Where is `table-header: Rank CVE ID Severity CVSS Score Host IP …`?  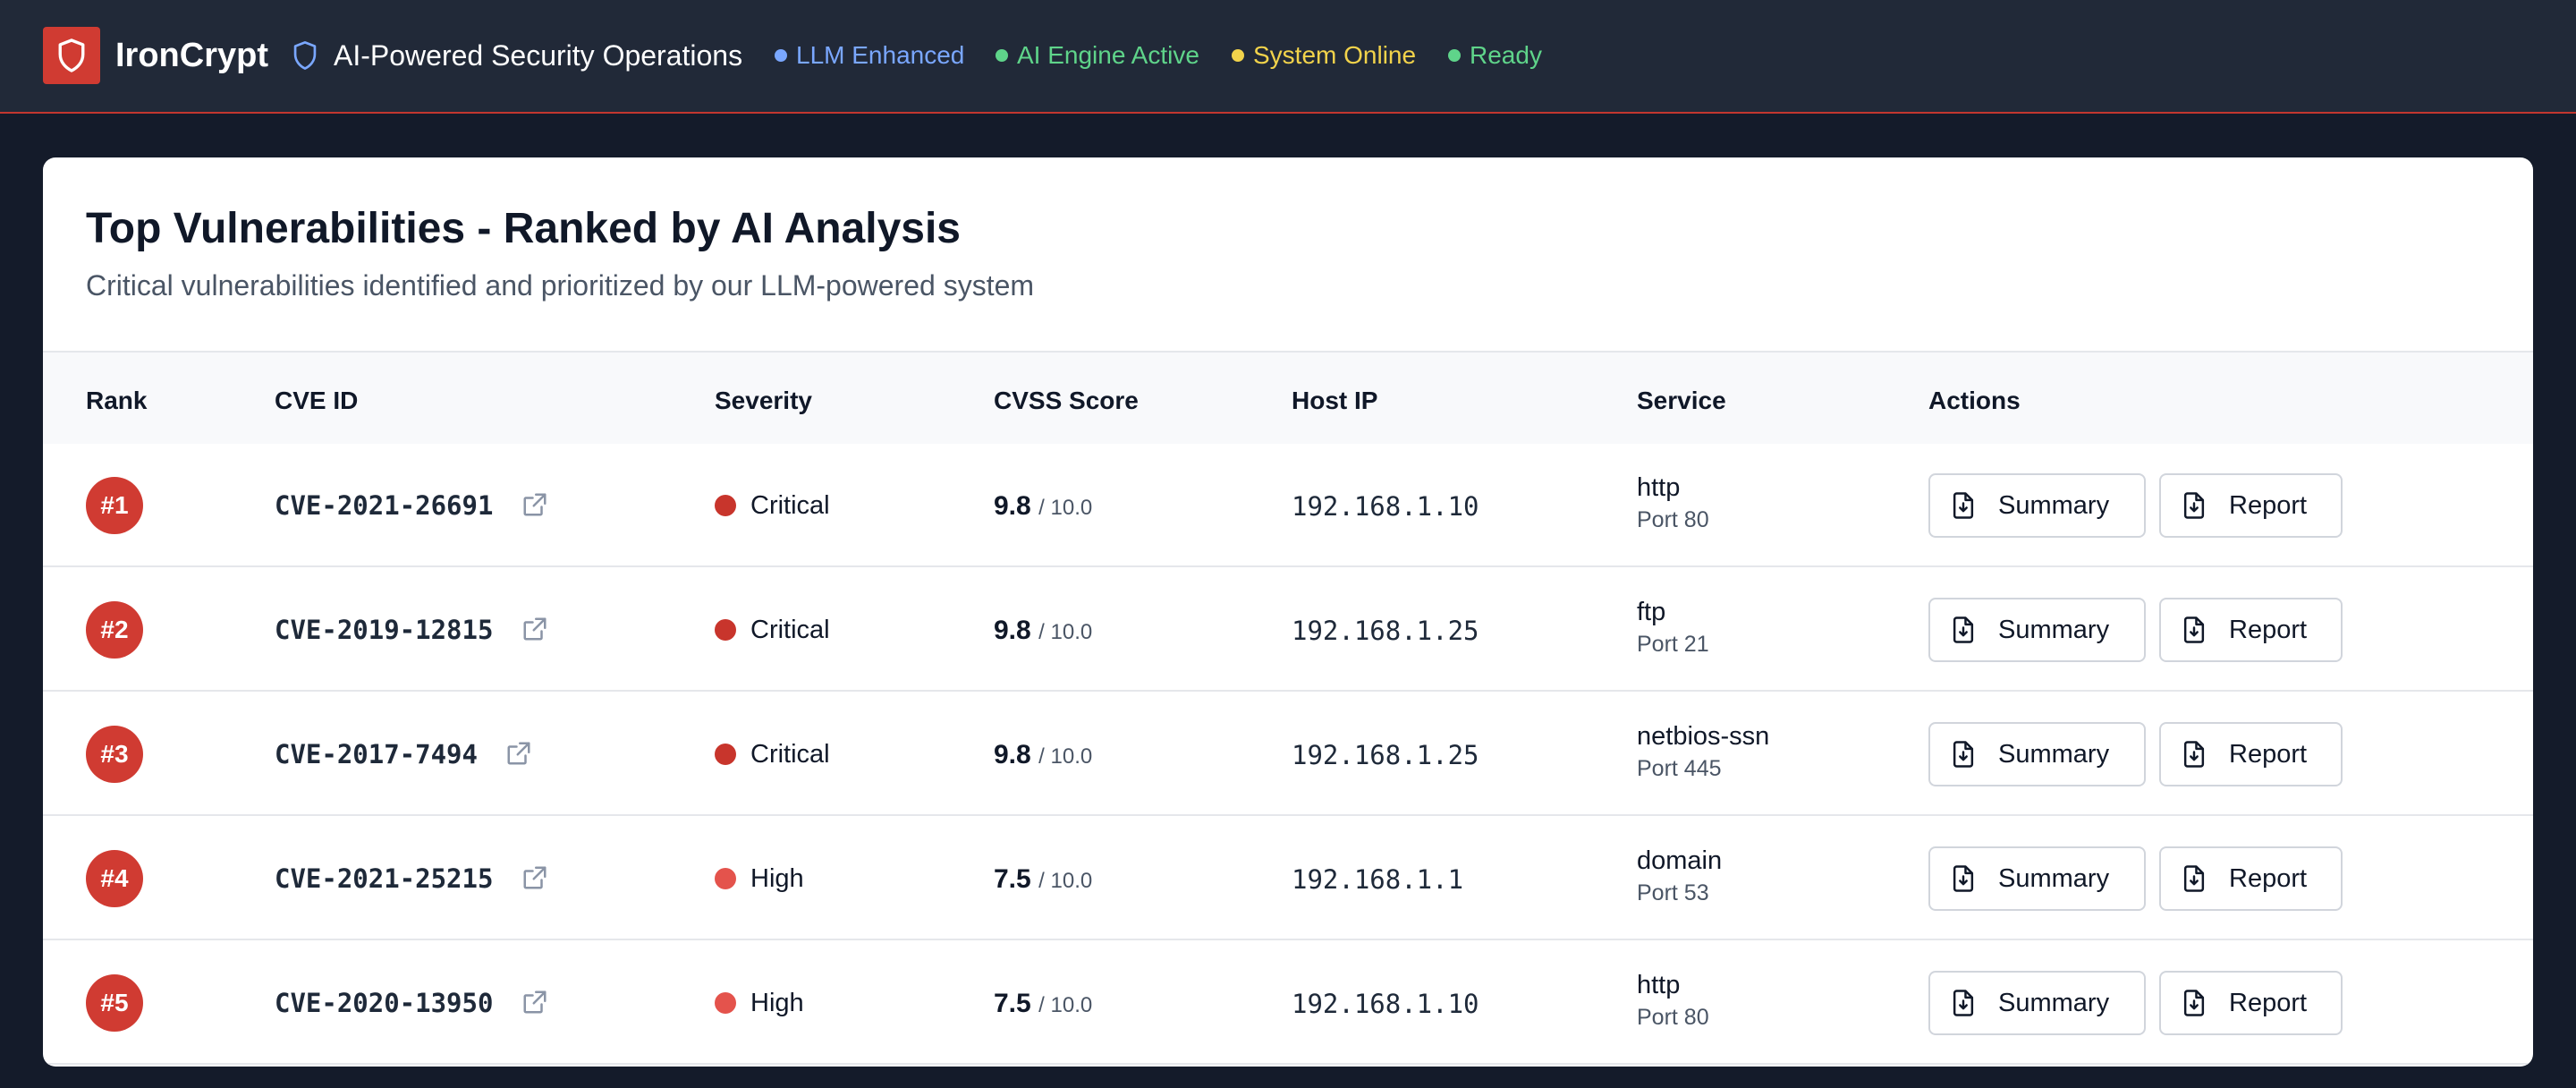
table-header: Rank CVE ID Severity CVSS Score Host IP … is located at coordinates (1288, 397).